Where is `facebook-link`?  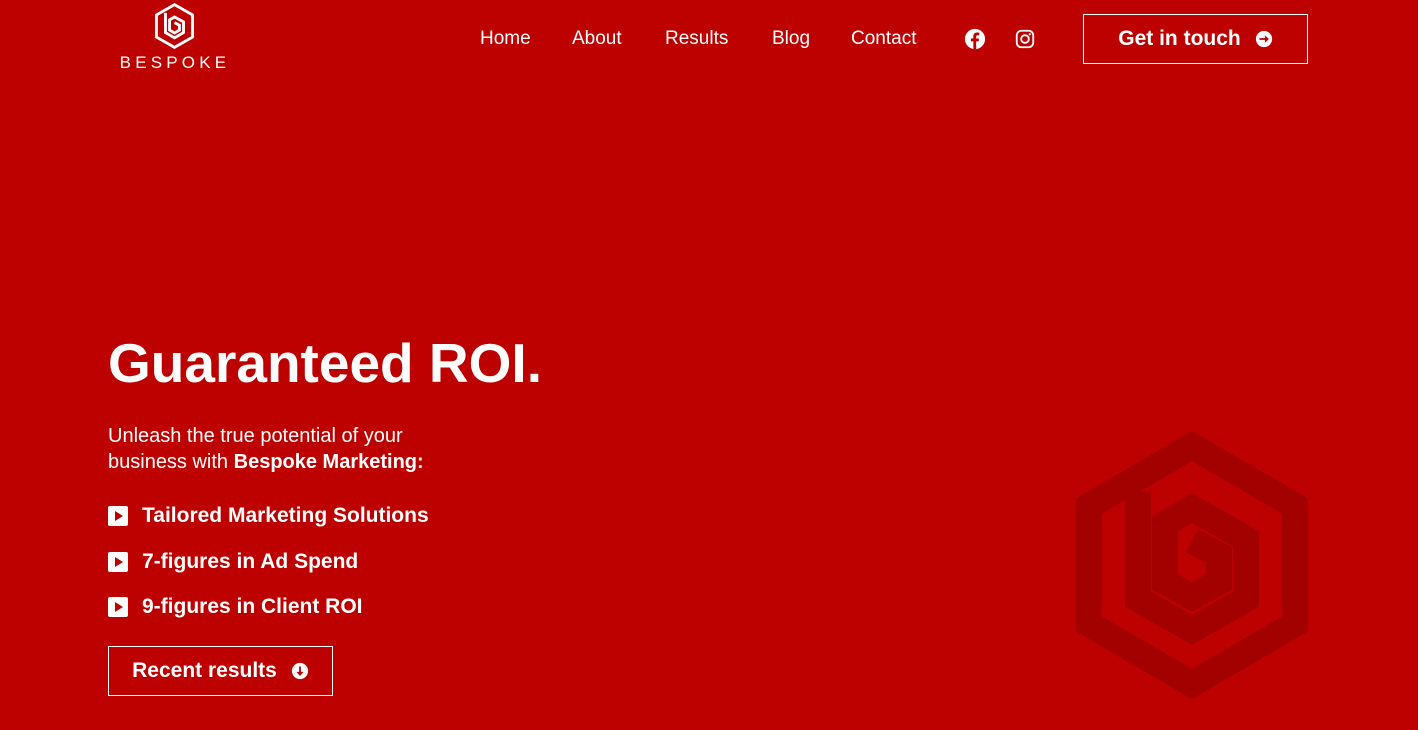
facebook-link is located at coordinates (975, 39).